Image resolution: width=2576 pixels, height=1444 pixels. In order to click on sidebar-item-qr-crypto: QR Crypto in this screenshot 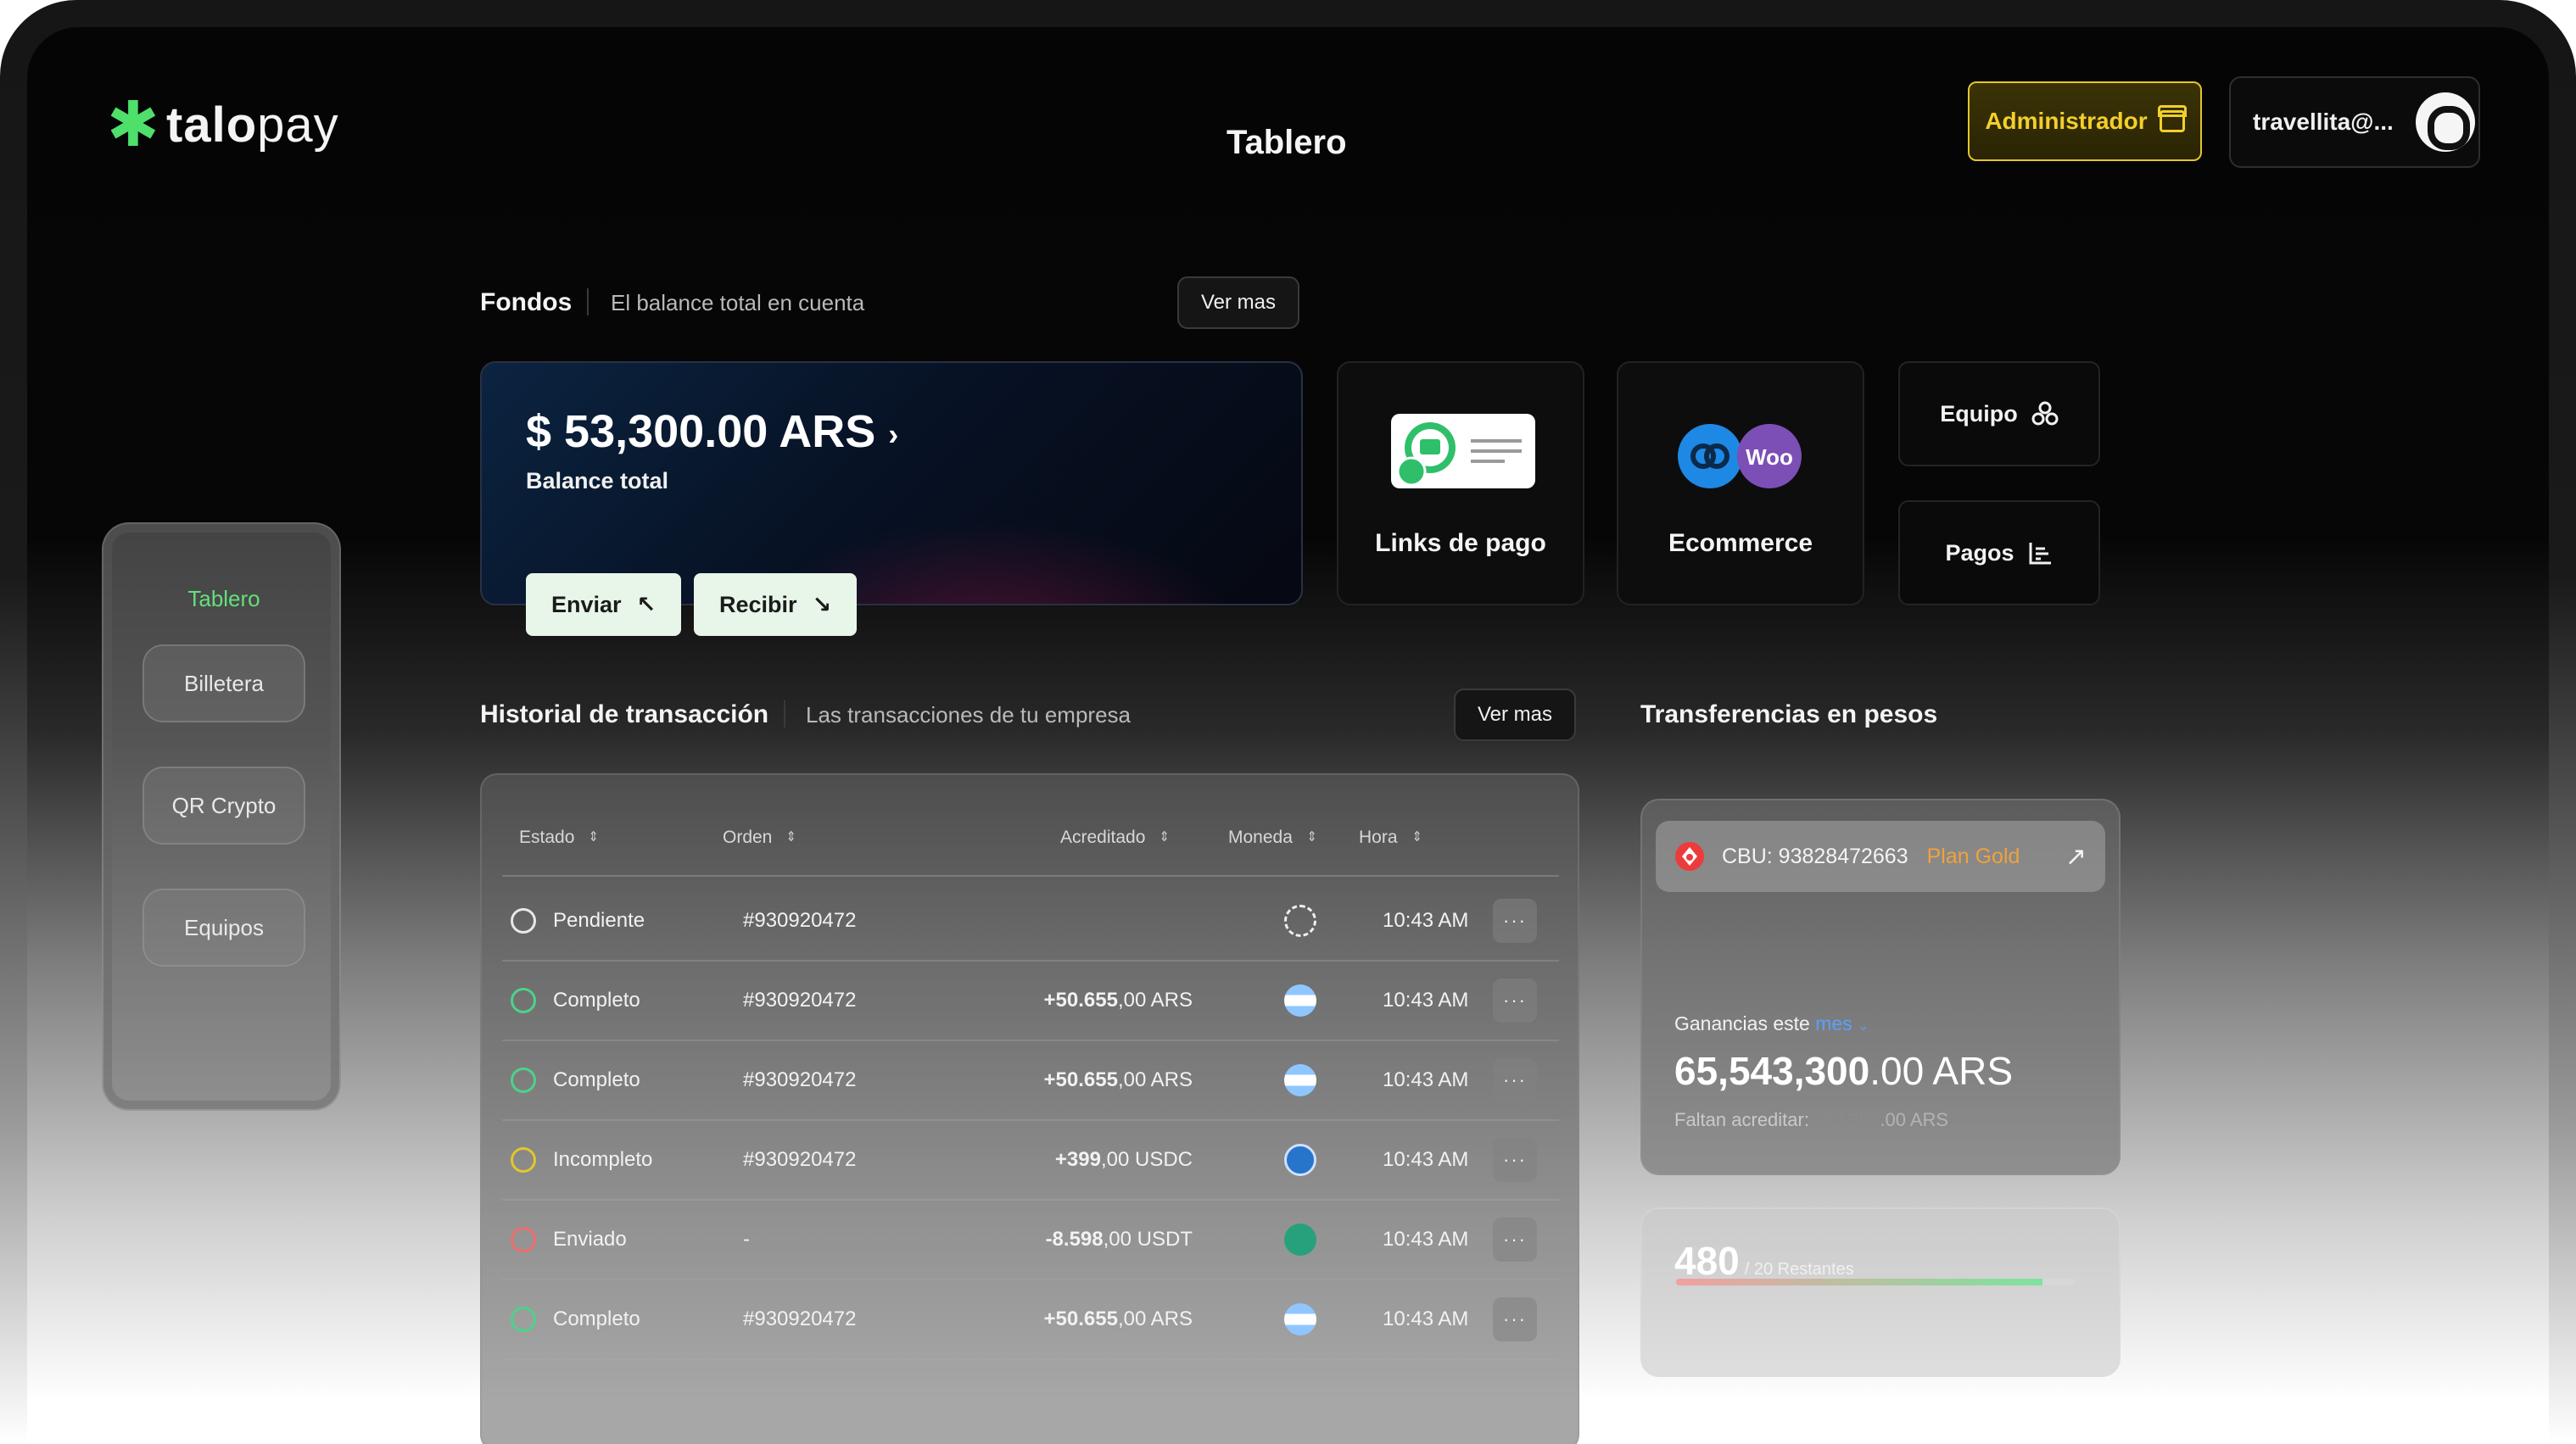, I will do `click(223, 806)`.